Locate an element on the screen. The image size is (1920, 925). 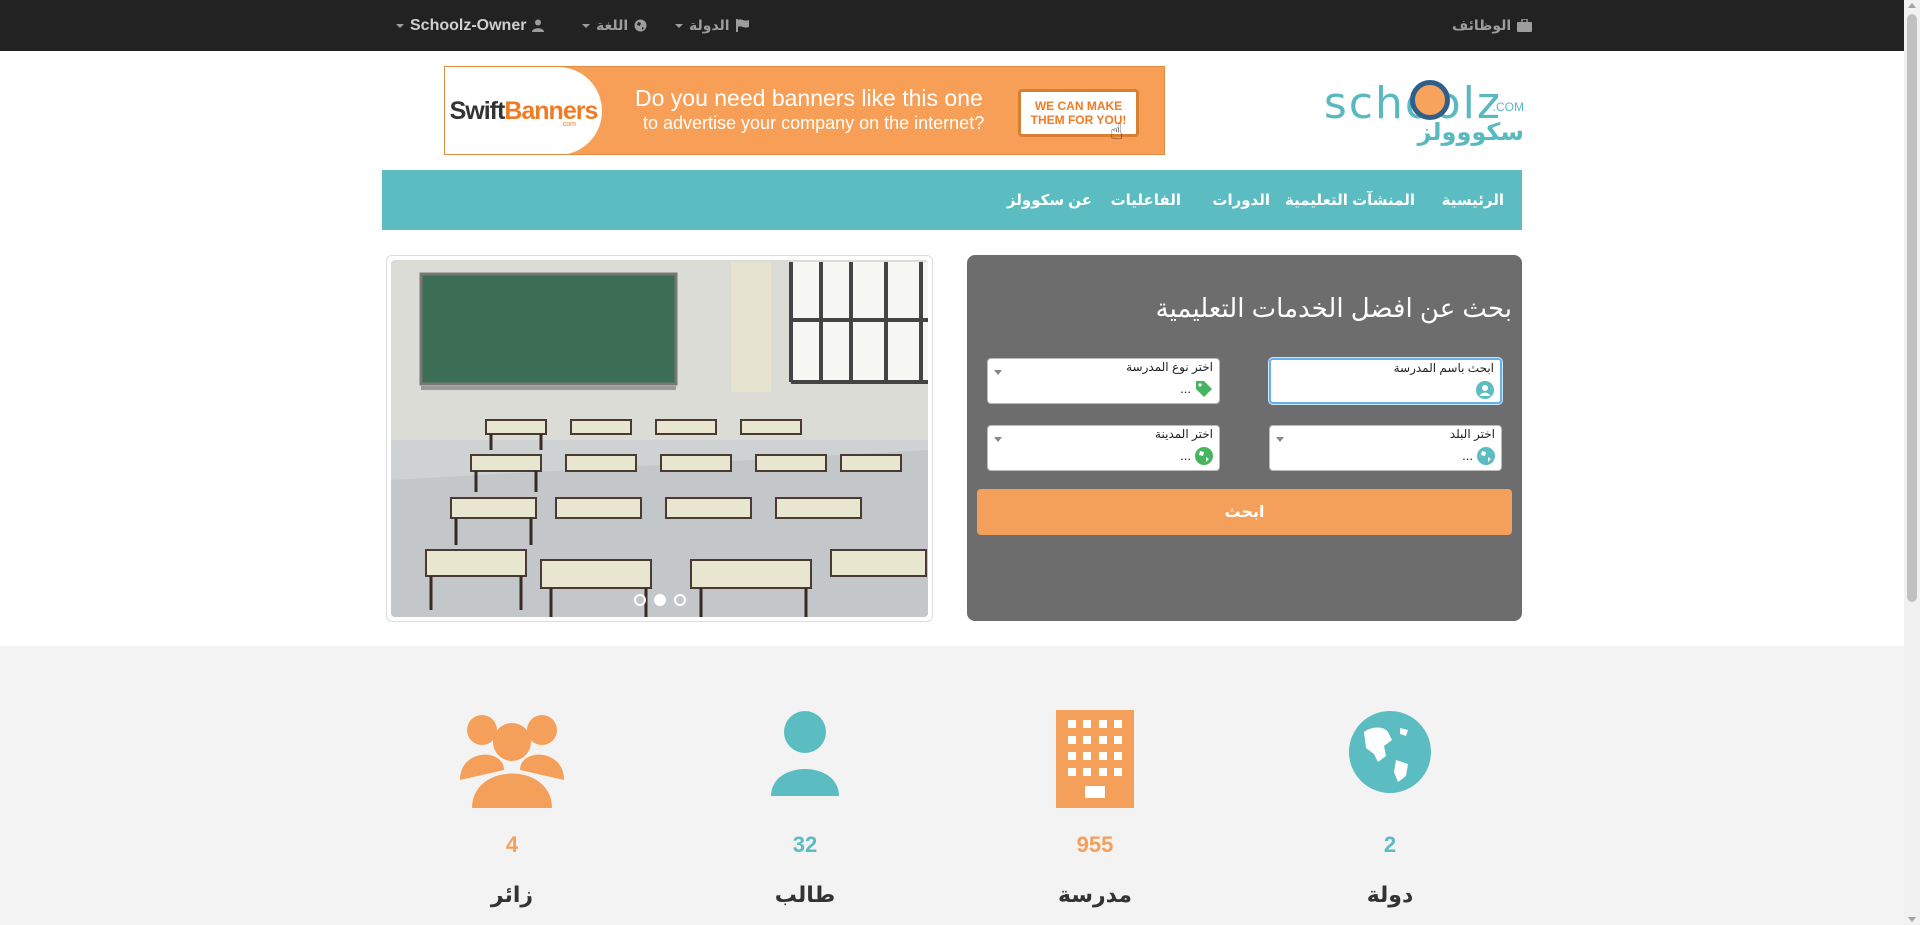
stat-schools: 955 مدرسة is located at coordinates (1095, 785).